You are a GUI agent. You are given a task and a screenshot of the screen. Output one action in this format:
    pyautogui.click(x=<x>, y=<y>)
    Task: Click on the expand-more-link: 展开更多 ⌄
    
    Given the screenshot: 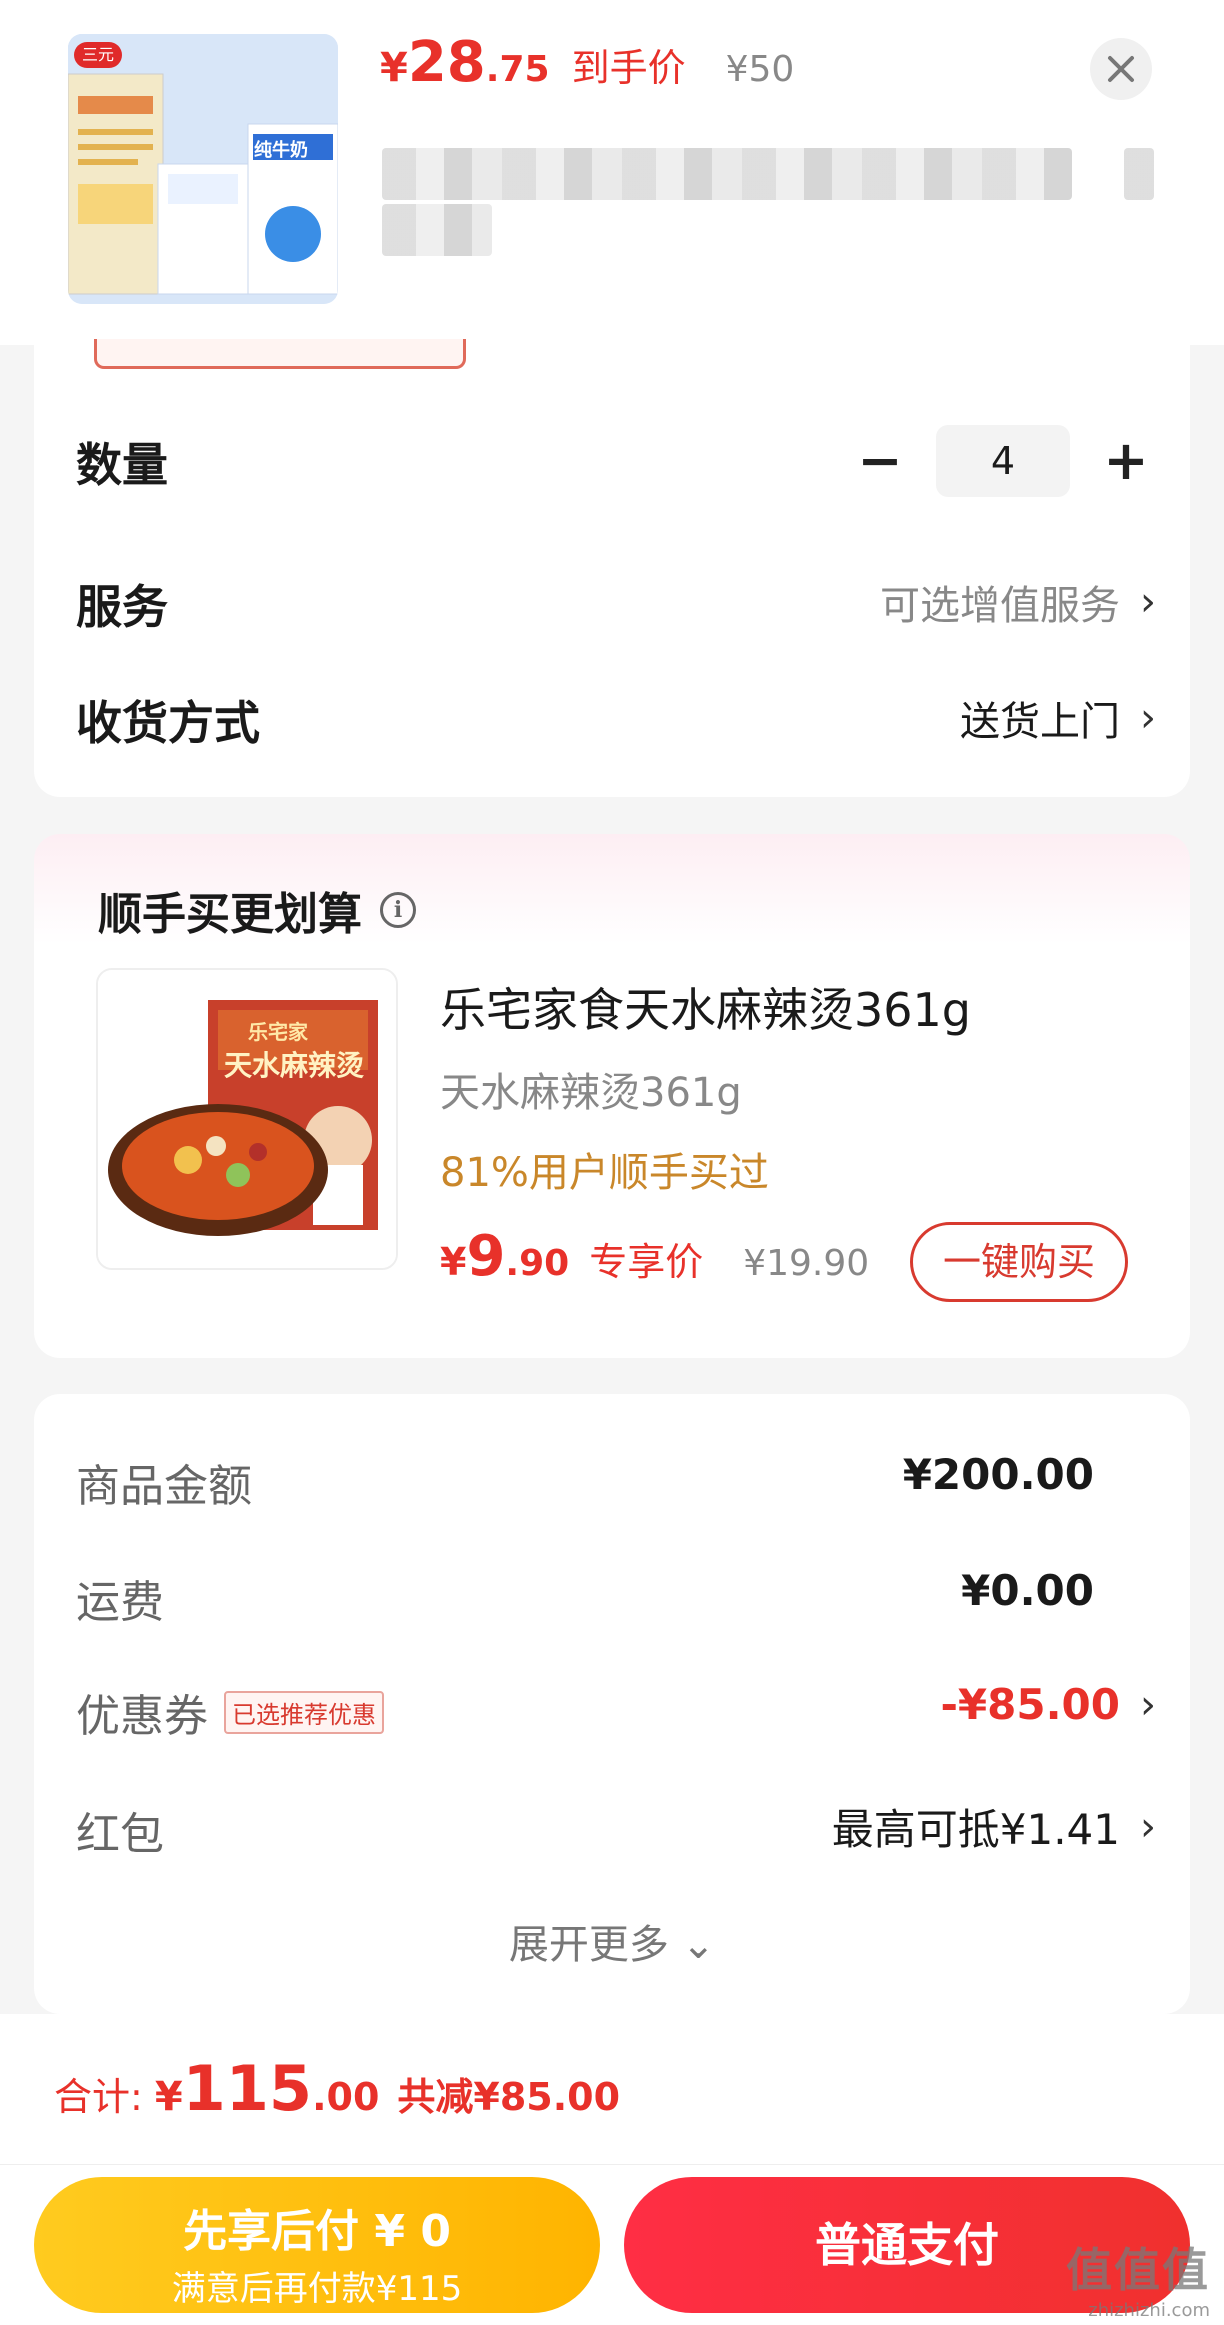 What is the action you would take?
    pyautogui.click(x=612, y=1941)
    